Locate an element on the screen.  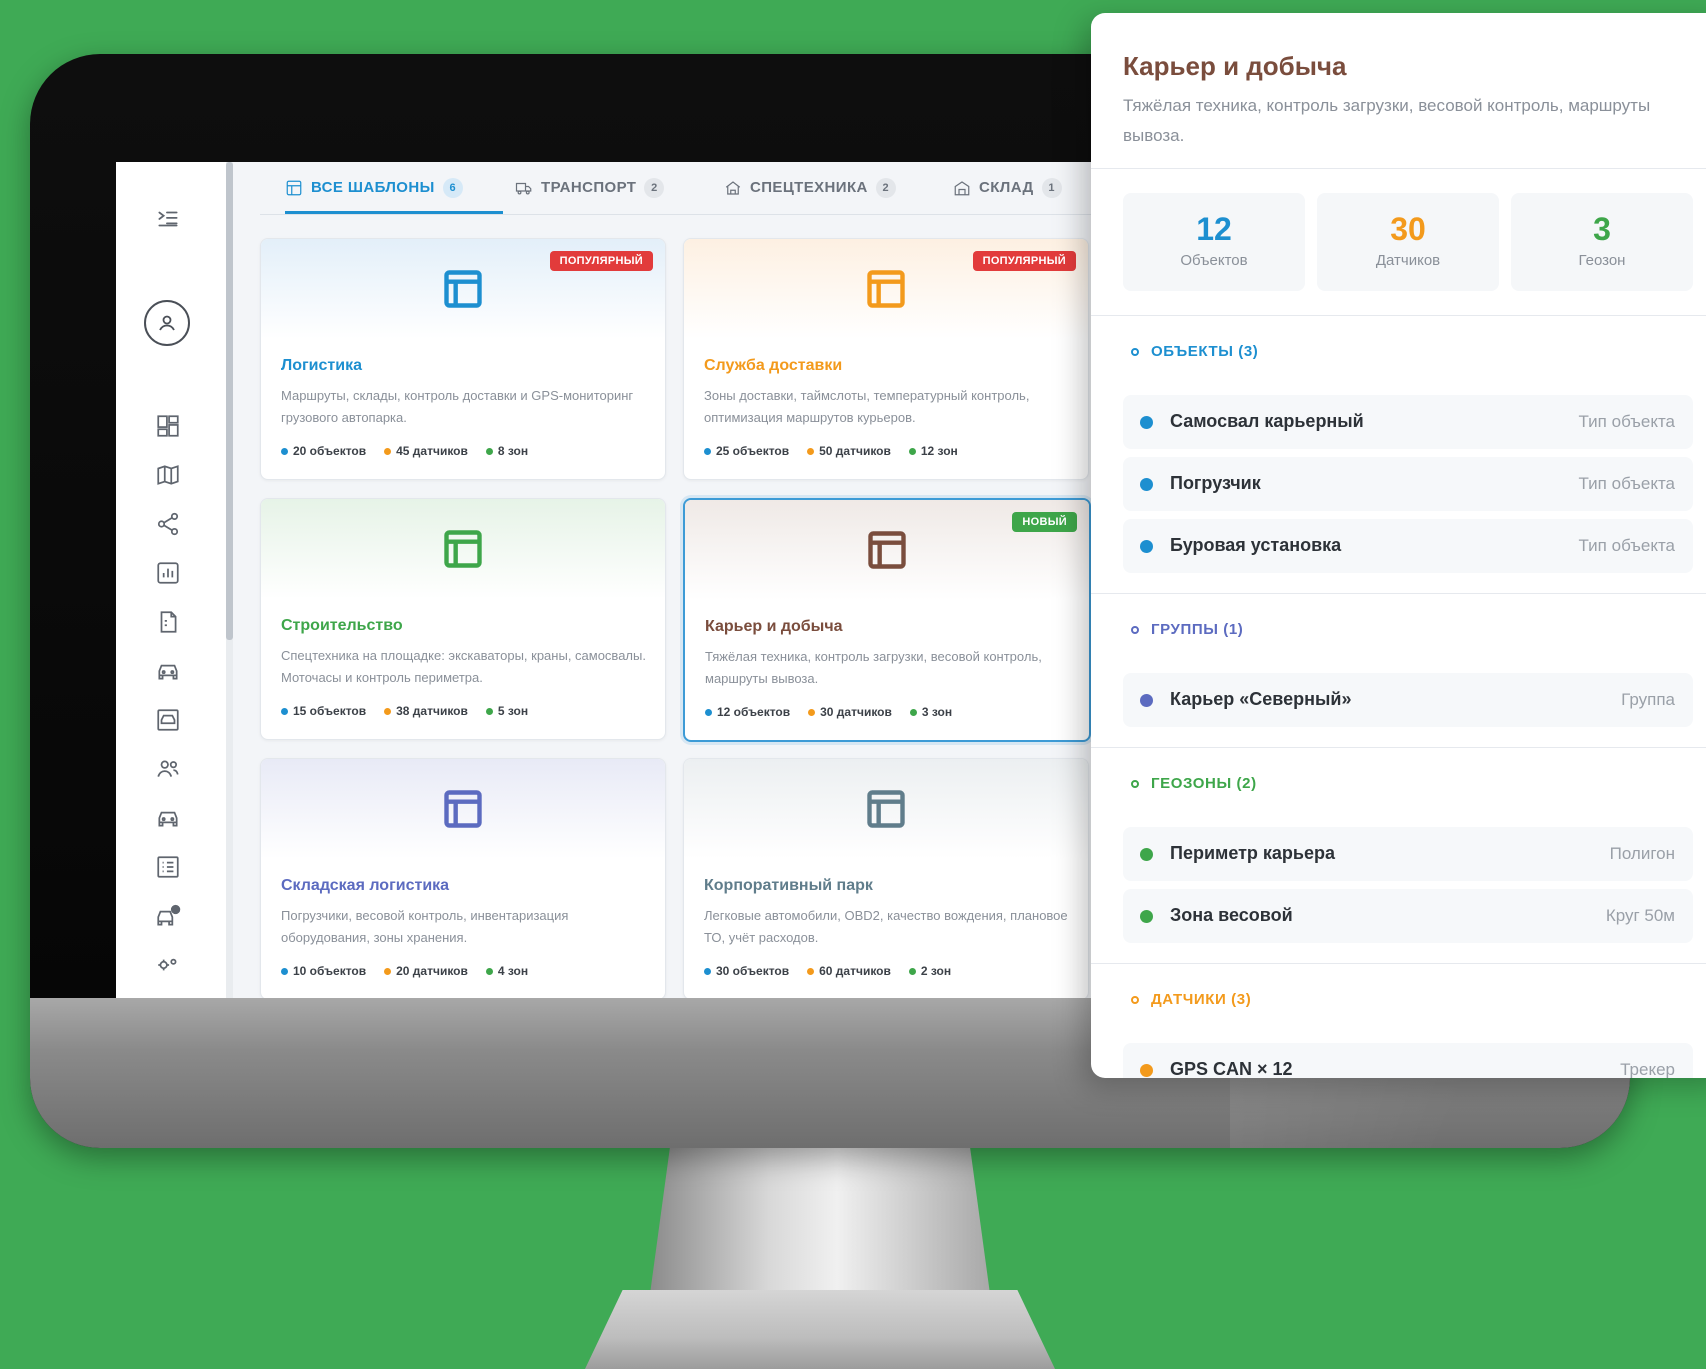
card-stats: 10 объектов 20 датчиков 4 зон is located at coordinates (404, 971).